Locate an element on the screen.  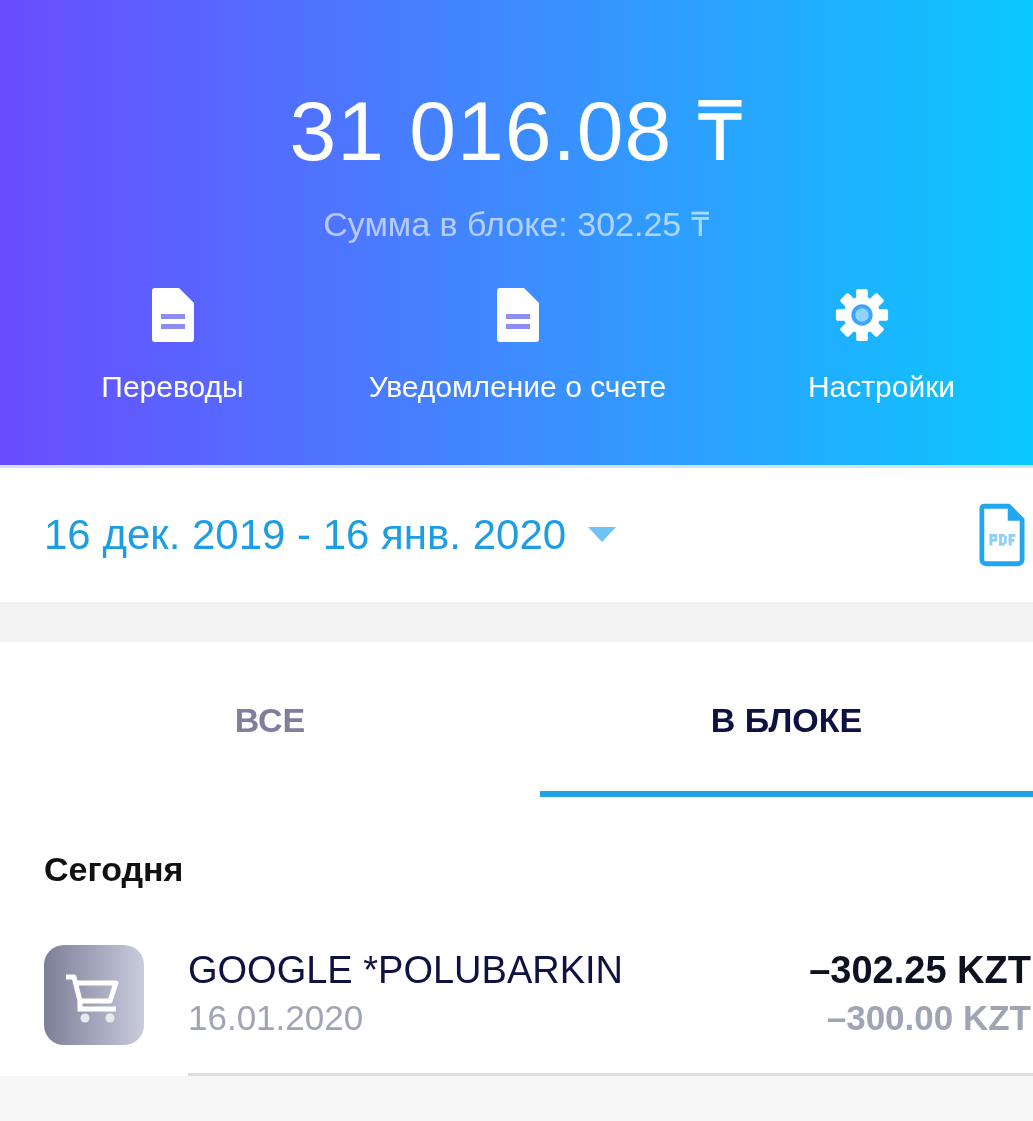
merchant-name: GOOGLE *POLUBARKIN is located at coordinates (406, 970).